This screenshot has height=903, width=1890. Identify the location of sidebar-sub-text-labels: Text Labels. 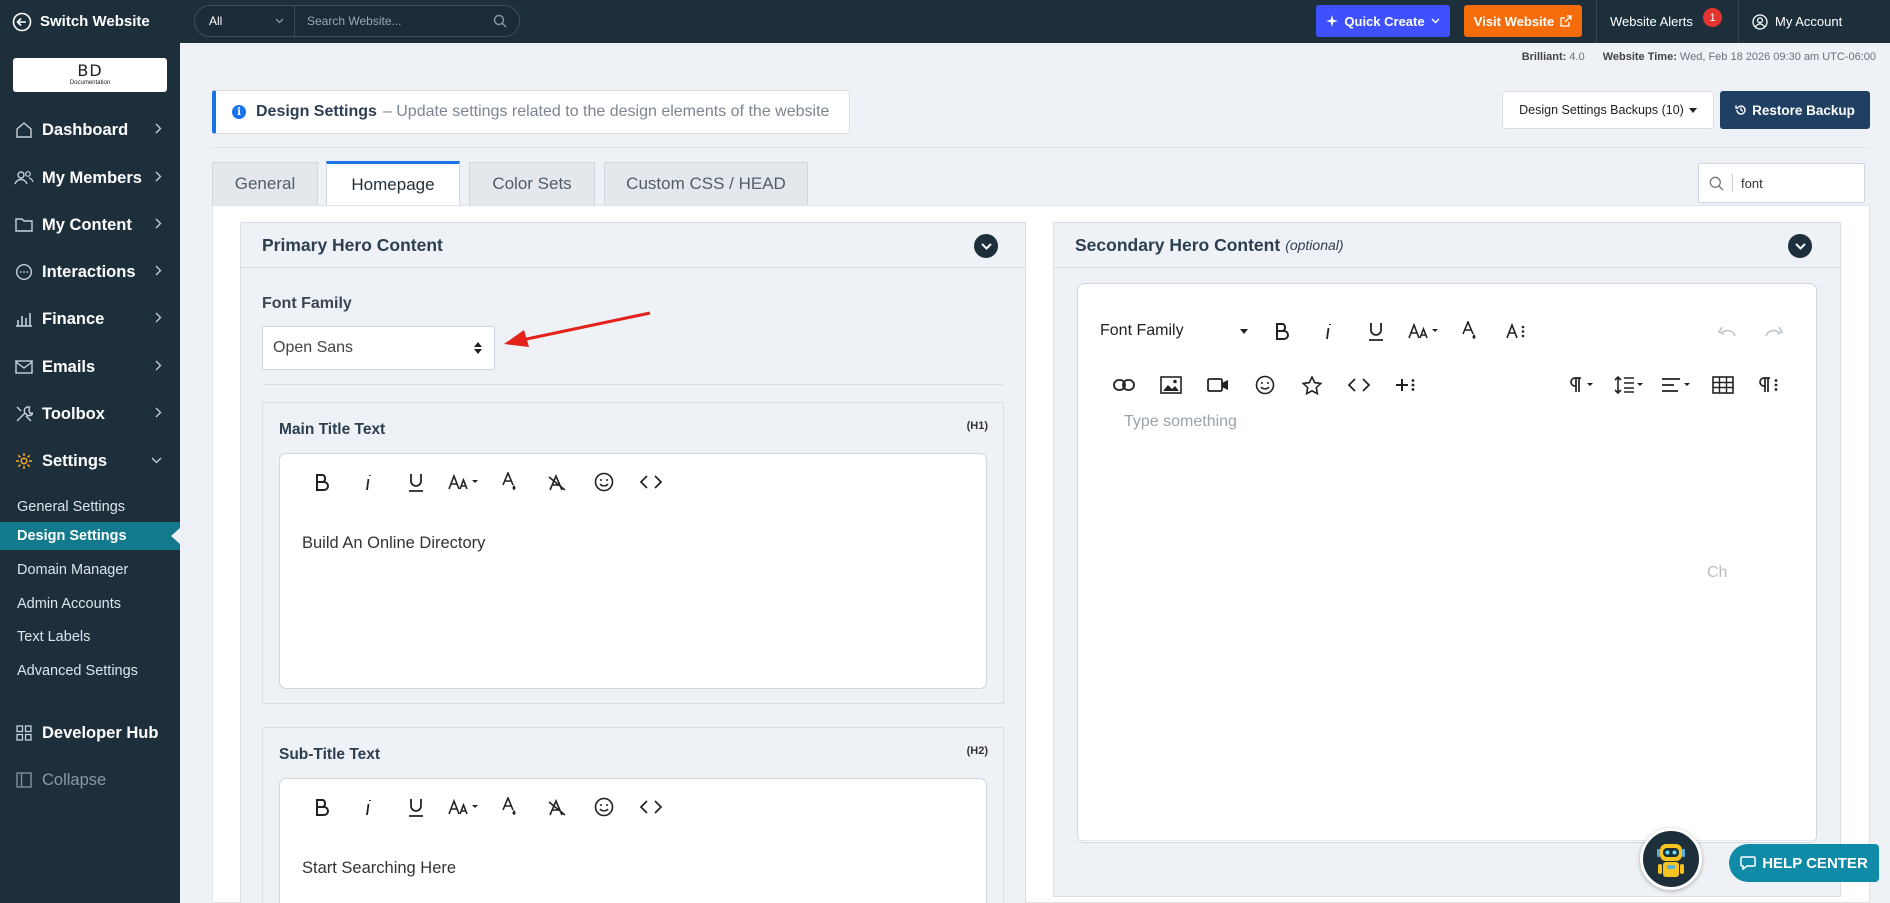
(90, 637).